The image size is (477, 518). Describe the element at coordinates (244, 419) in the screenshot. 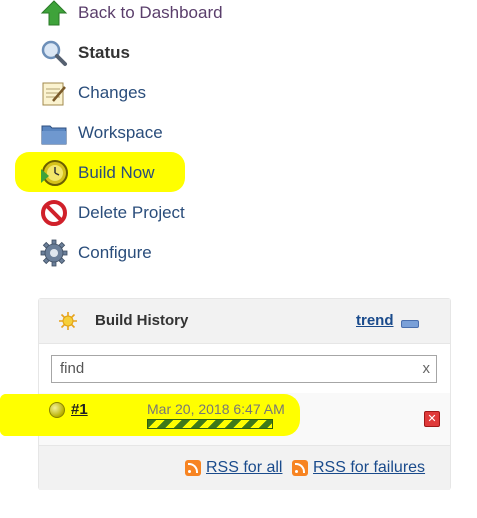

I see `build-row` at that location.